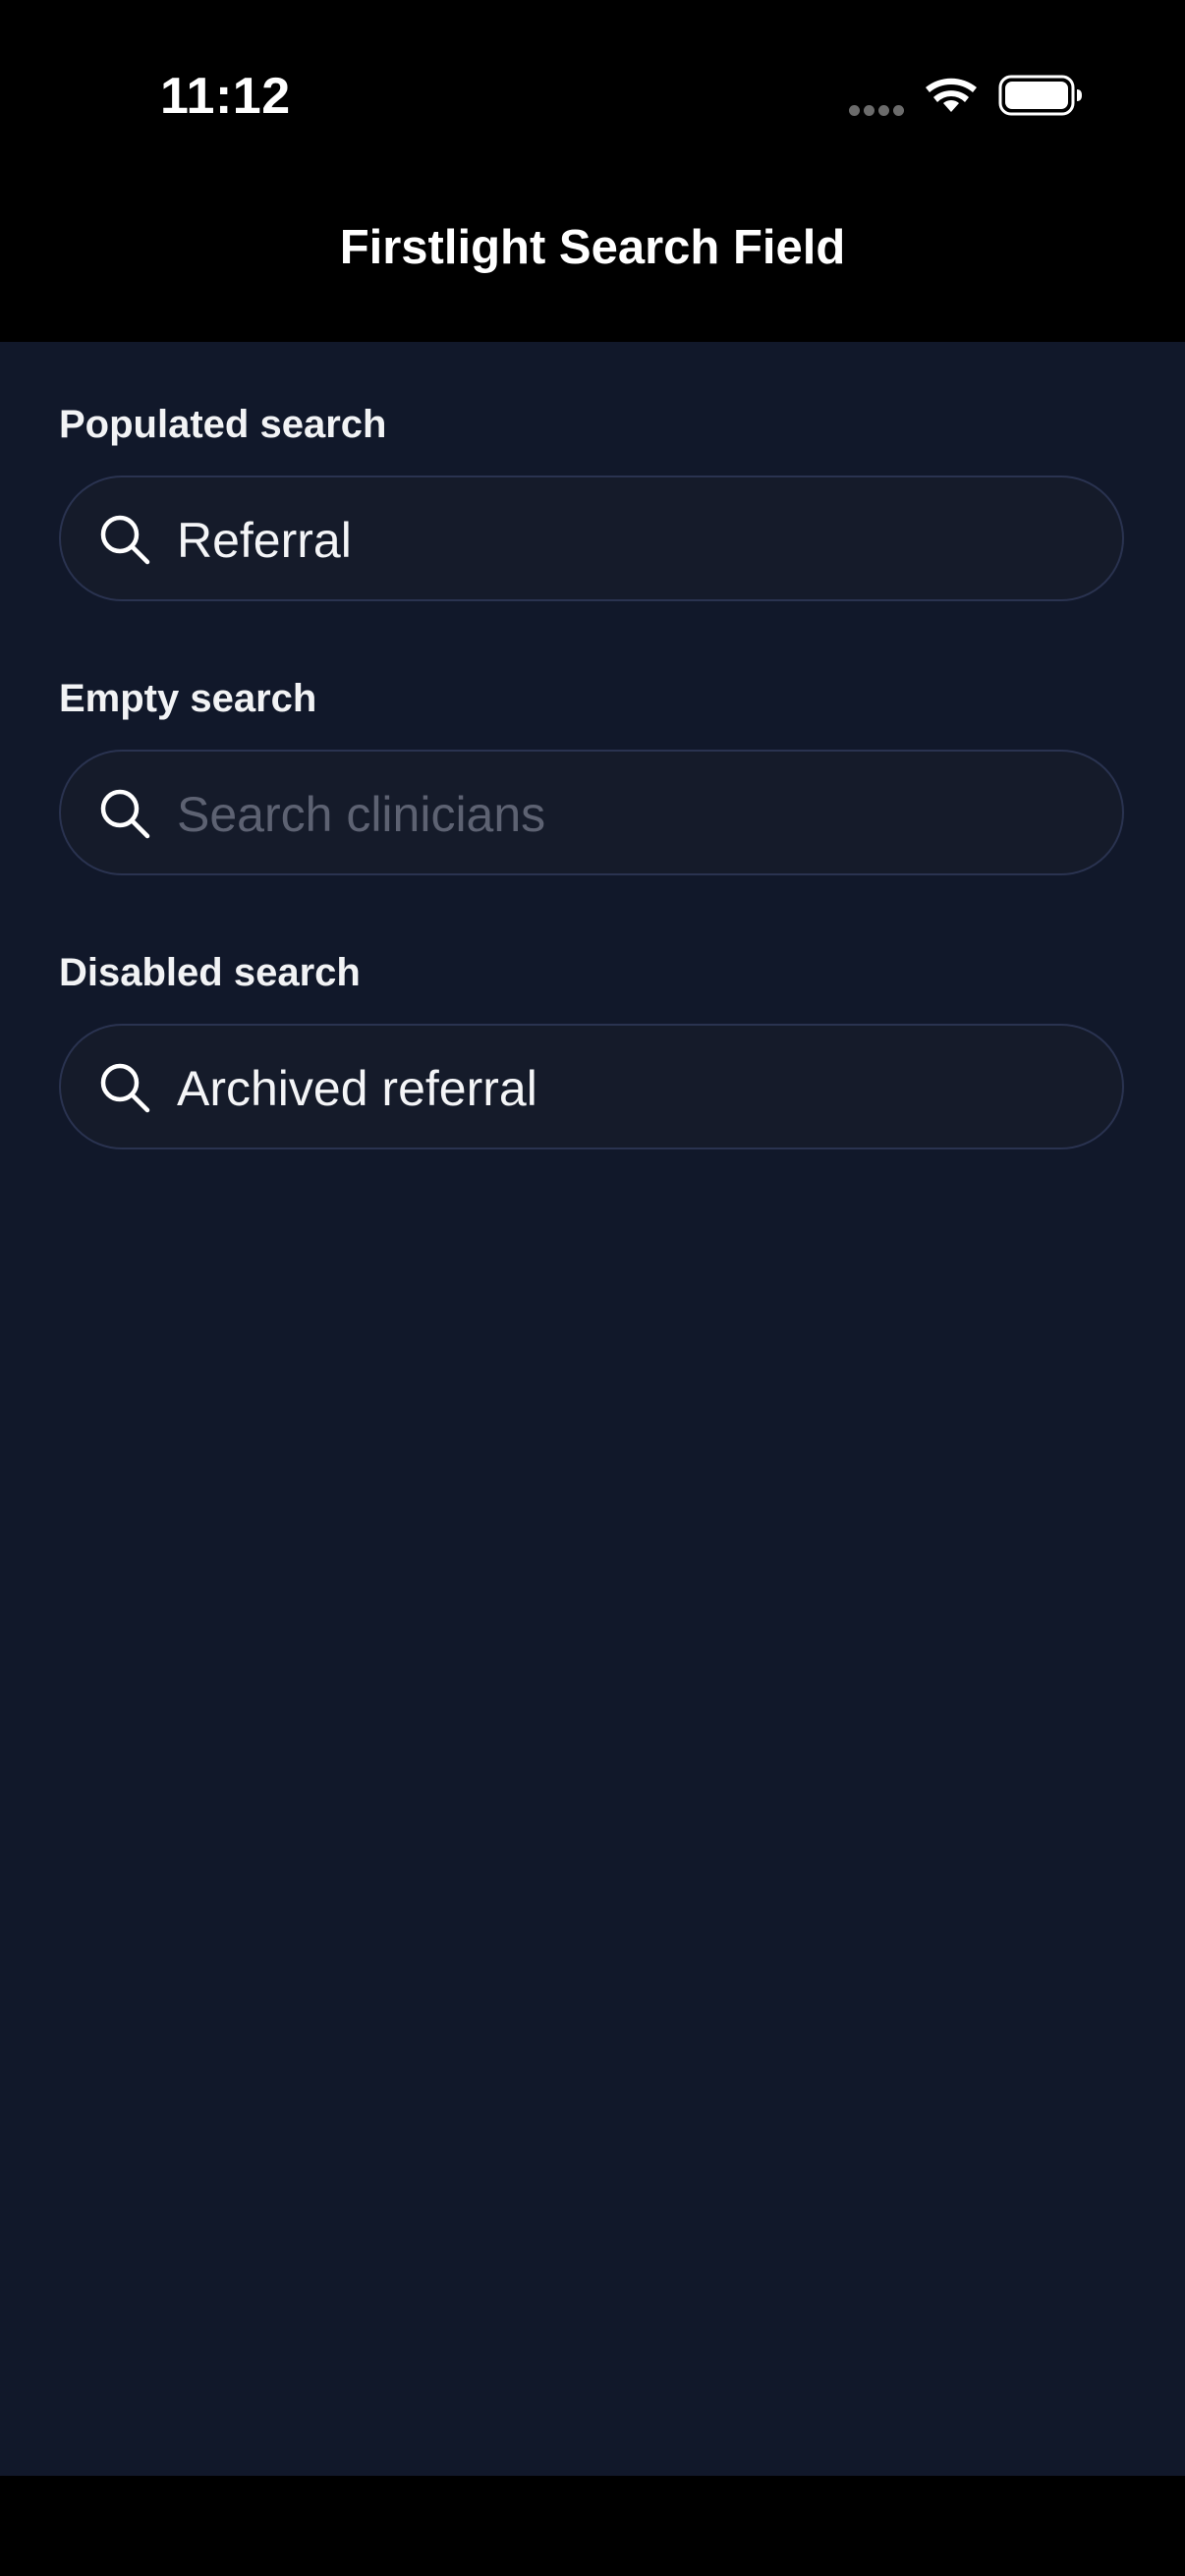  What do you see at coordinates (264, 540) in the screenshot?
I see `populated-search-input: Referral` at bounding box center [264, 540].